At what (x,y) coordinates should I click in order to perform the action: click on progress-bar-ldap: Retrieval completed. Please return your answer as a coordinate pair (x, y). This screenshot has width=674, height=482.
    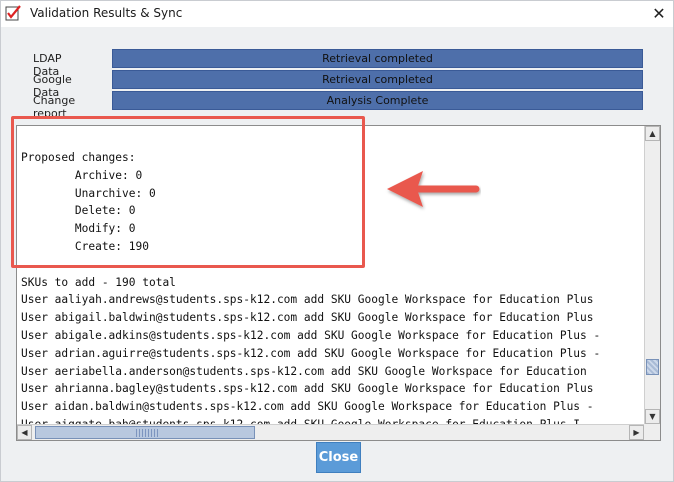
    Looking at the image, I should click on (377, 58).